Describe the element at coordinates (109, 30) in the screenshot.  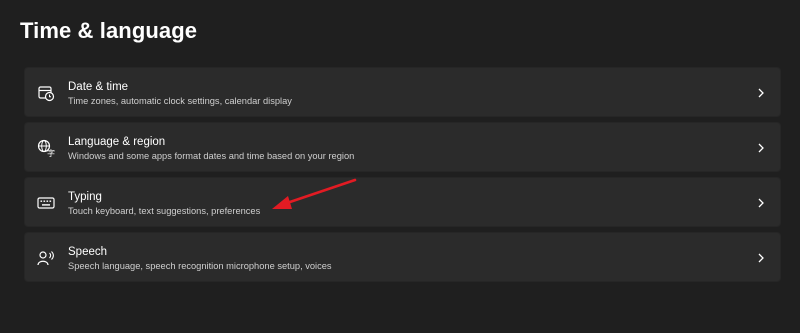
I see `page-title: Time & language` at that location.